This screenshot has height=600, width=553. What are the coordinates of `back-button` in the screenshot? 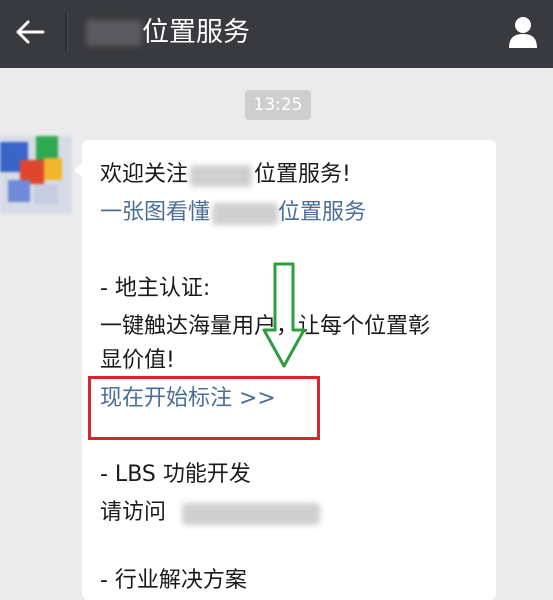 It's located at (30, 32).